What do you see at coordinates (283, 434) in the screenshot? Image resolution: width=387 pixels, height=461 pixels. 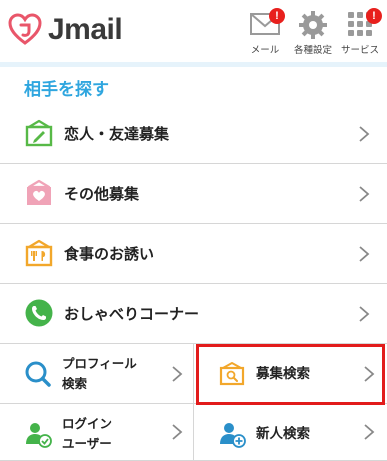 I see `grid-item-label-line1: 新人検索` at bounding box center [283, 434].